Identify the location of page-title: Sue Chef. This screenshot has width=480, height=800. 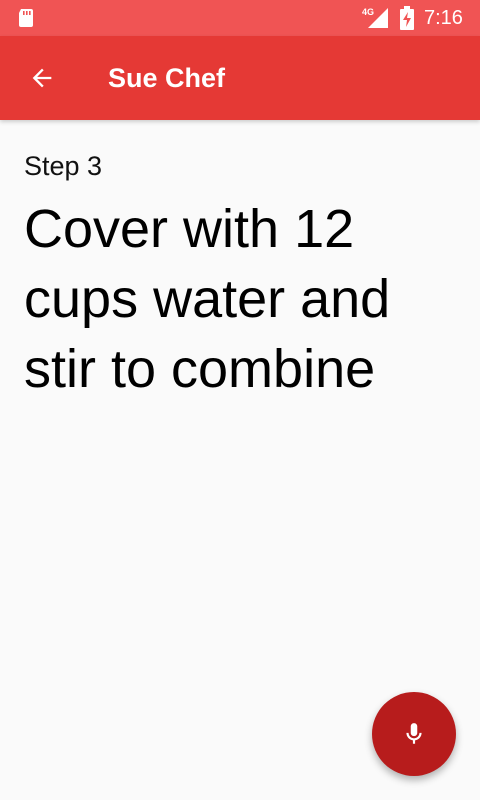
(167, 78).